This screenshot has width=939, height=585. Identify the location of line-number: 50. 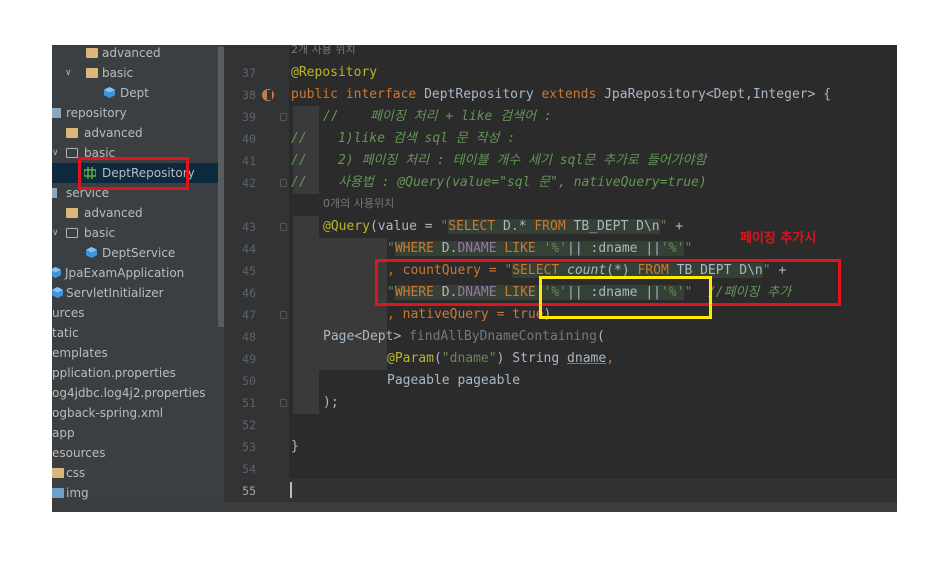
(249, 381).